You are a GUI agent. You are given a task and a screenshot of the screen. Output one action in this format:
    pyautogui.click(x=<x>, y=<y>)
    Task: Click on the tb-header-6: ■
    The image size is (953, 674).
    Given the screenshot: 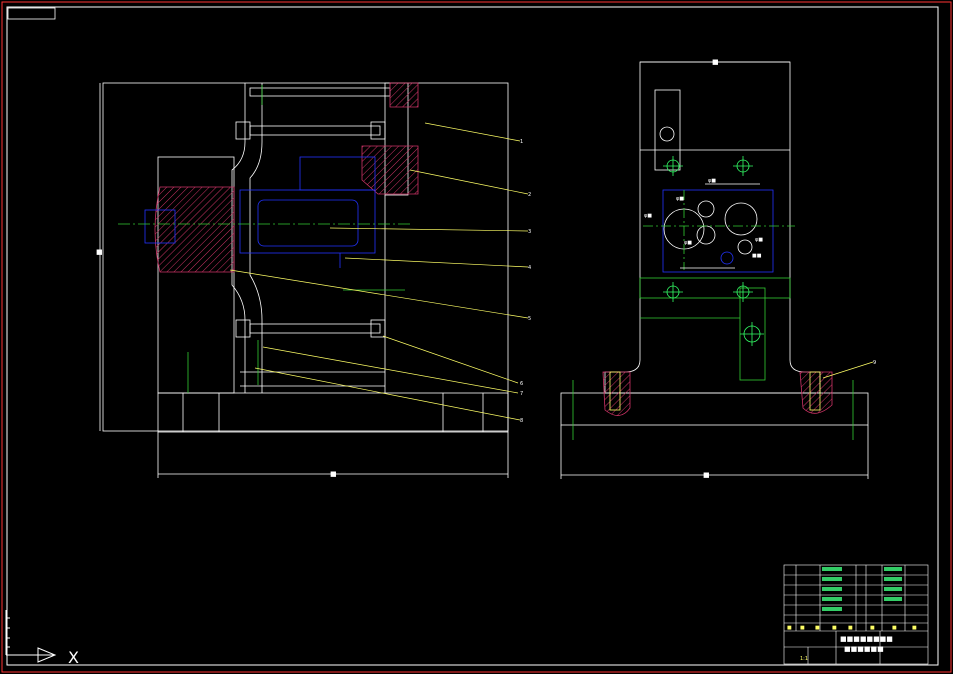 What is the action you would take?
    pyautogui.click(x=872, y=628)
    